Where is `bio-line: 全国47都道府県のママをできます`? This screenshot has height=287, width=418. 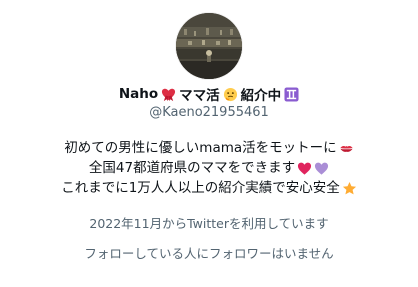
bio-line: 全国47都道府県のママをできます is located at coordinates (209, 168).